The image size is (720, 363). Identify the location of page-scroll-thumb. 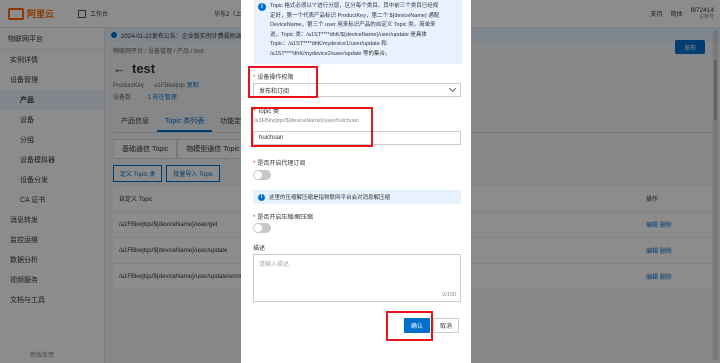
(715, 90).